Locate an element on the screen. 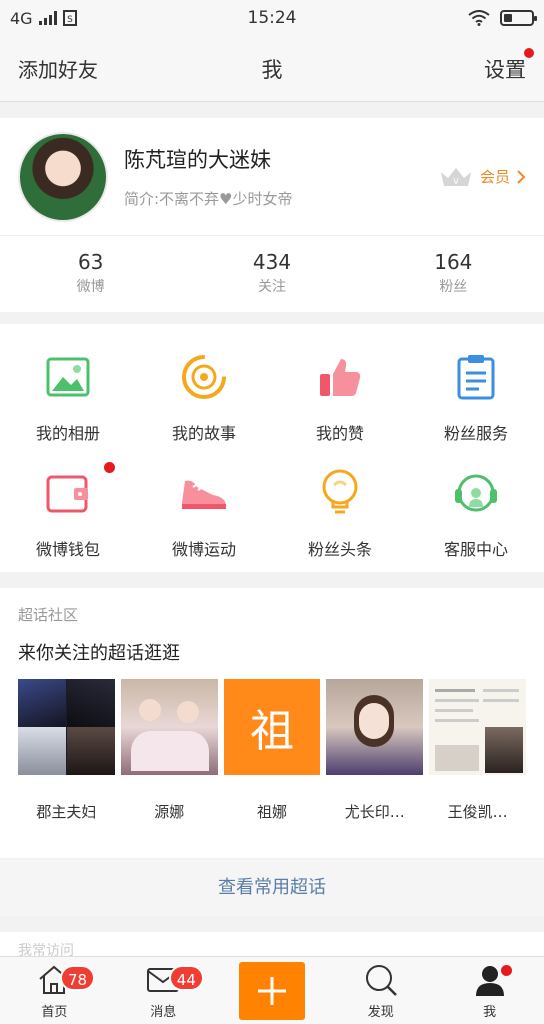 The image size is (544, 1024). super-topic-thumbnails: 祖 is located at coordinates (272, 720).